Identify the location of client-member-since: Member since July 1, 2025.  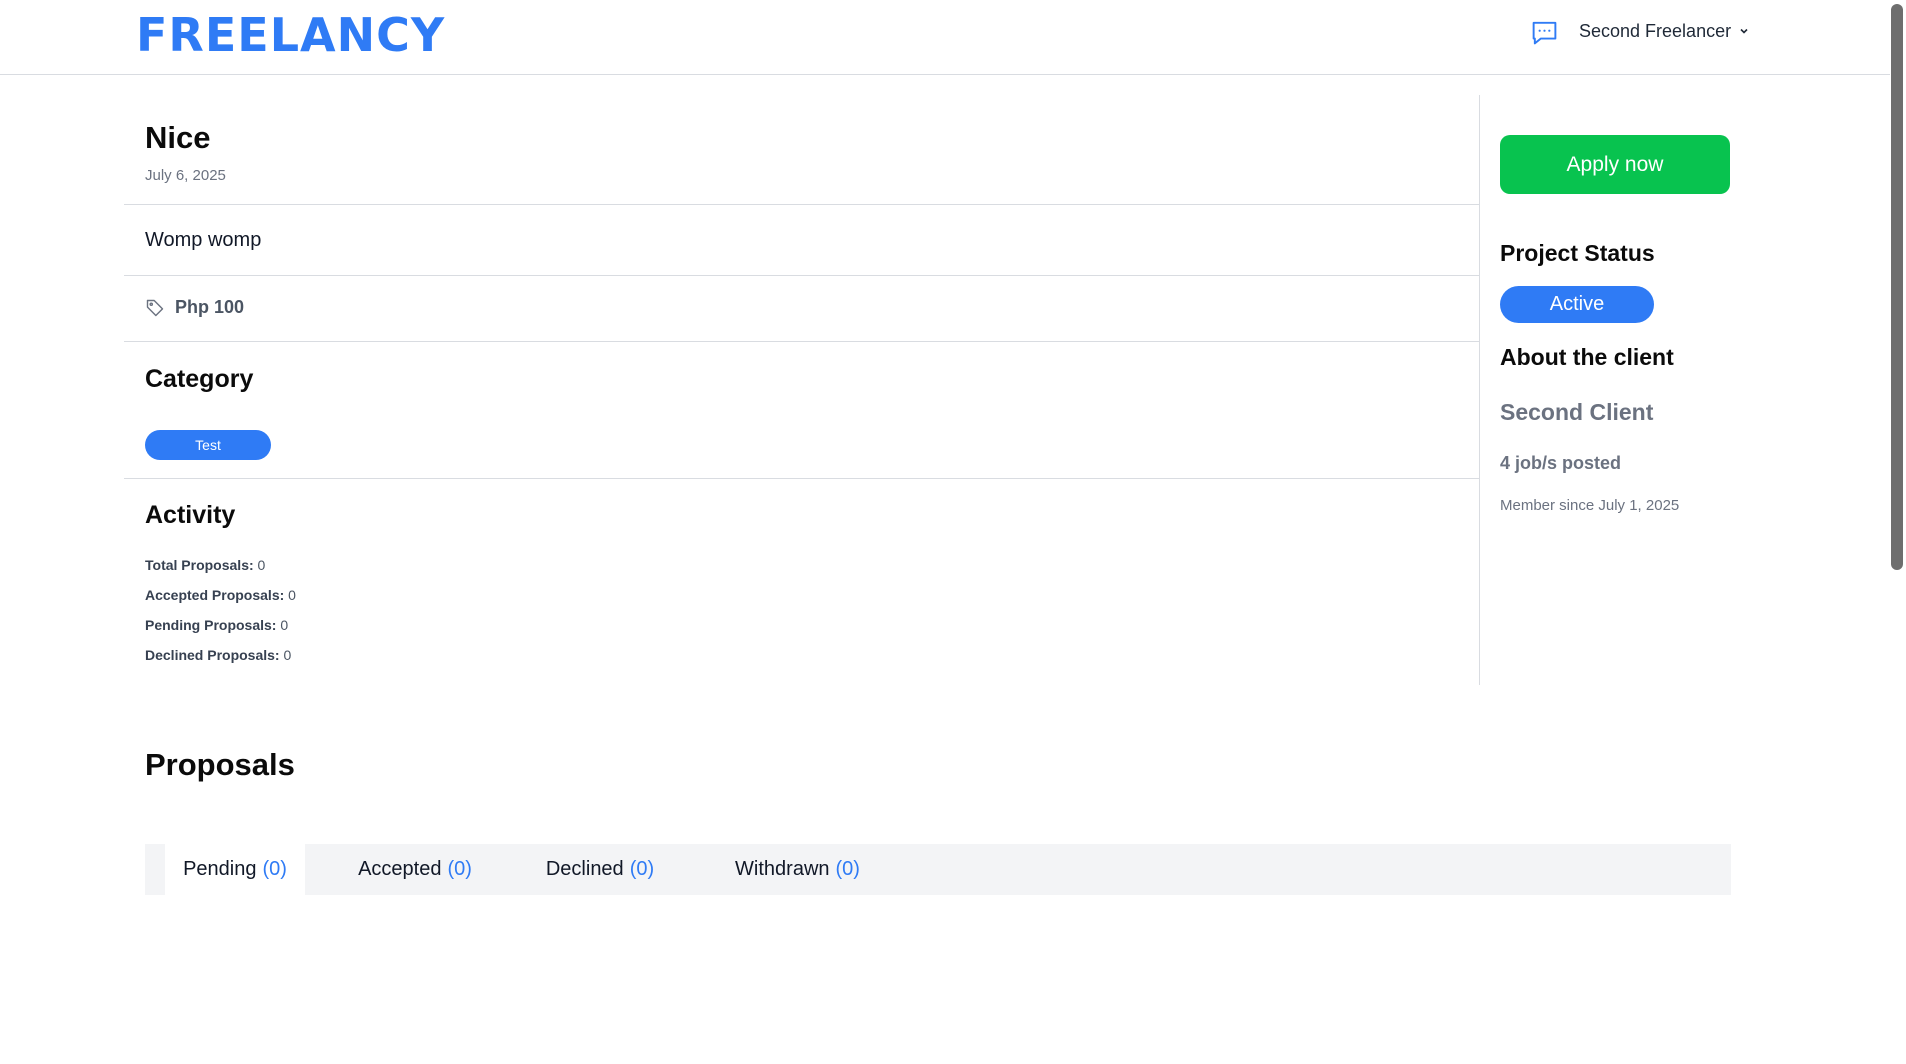
(1590, 505).